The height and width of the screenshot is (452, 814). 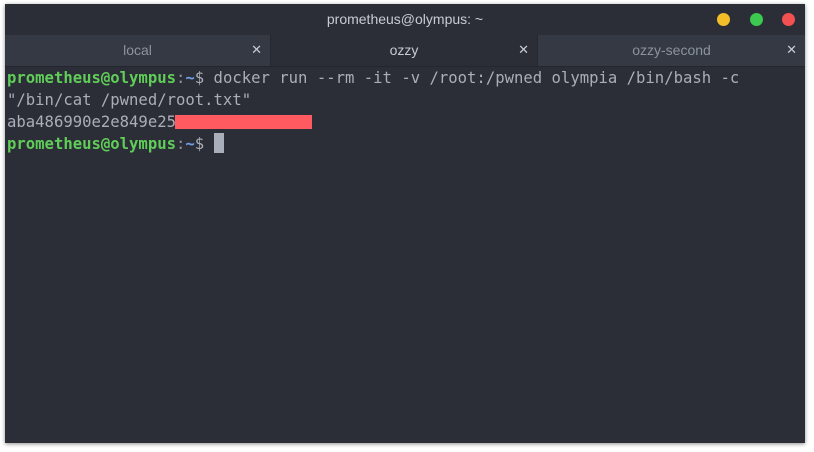 What do you see at coordinates (405, 100) in the screenshot?
I see `command-continuation: "/bin/cat /pwned/root.txt"` at bounding box center [405, 100].